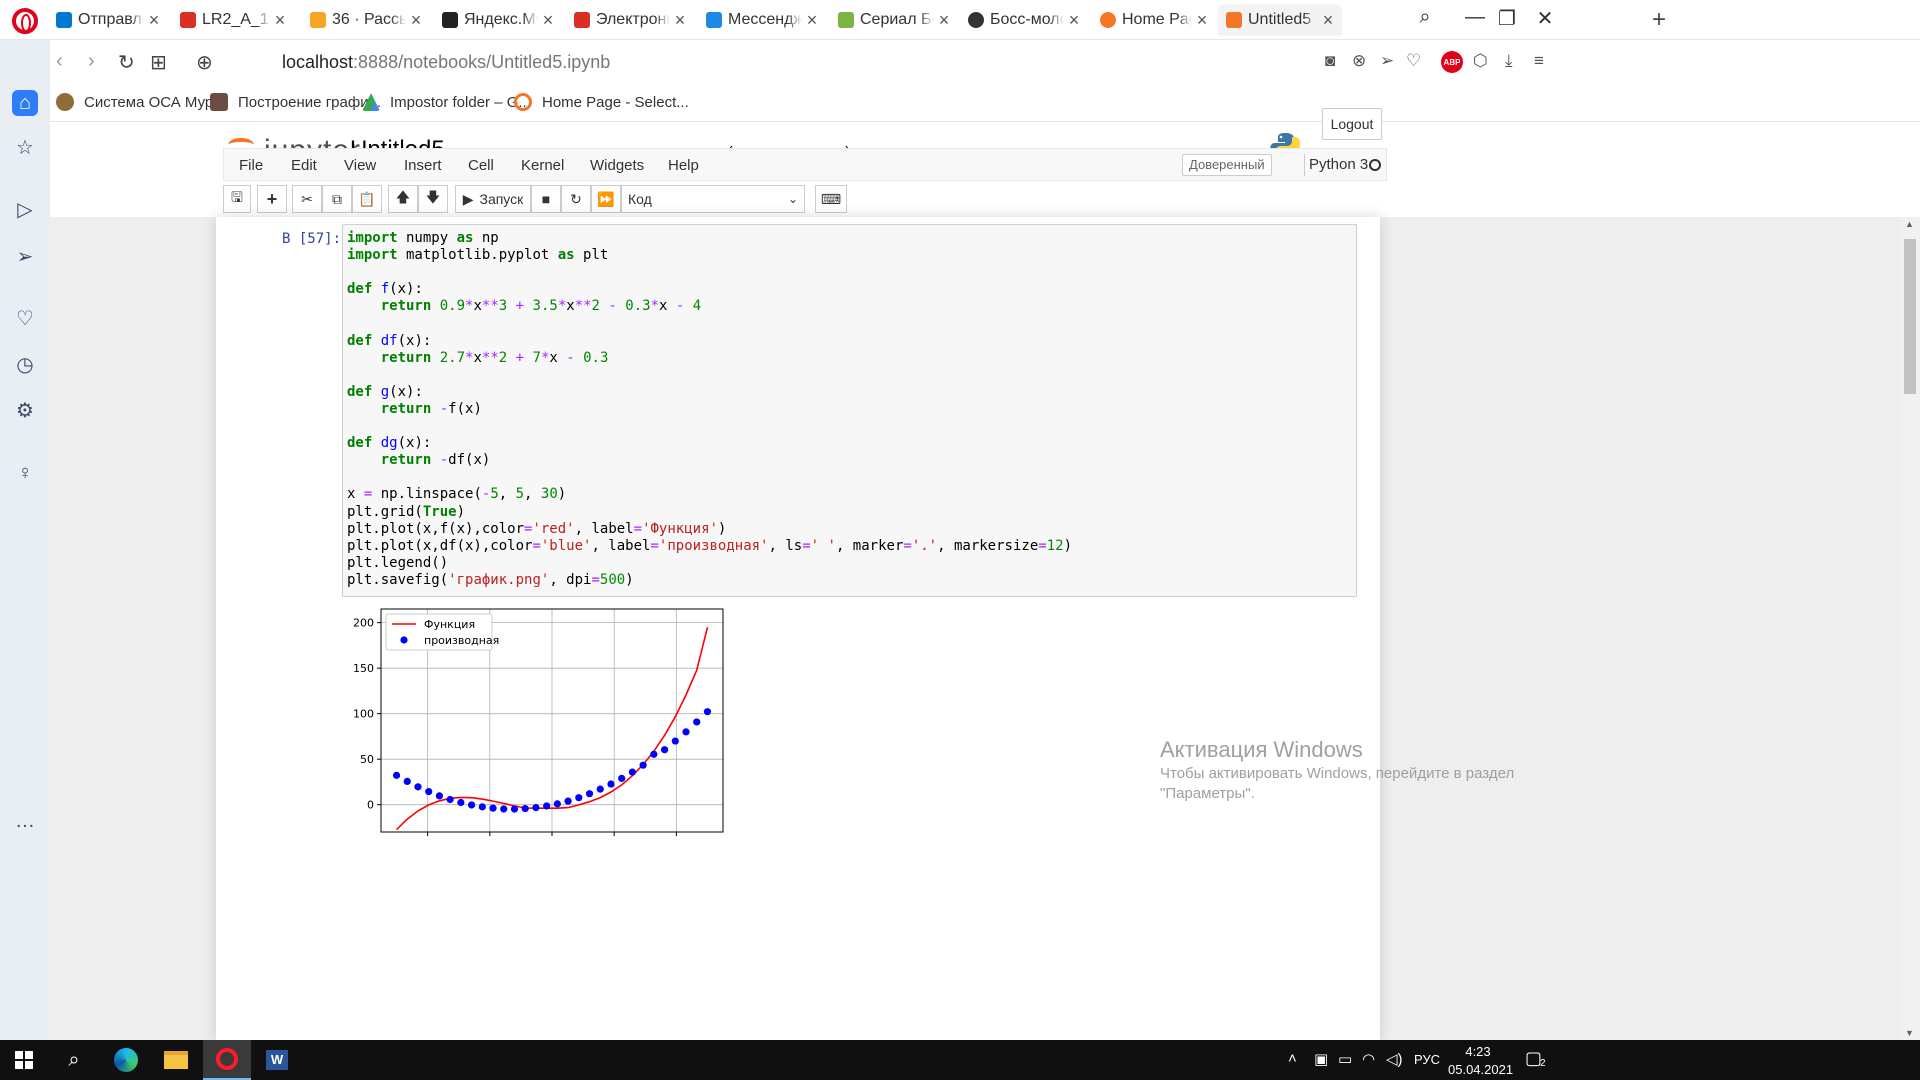 The width and height of the screenshot is (1920, 1080). Describe the element at coordinates (1910, 628) in the screenshot. I see `vertical-scrollbar: ▲ ▼` at that location.